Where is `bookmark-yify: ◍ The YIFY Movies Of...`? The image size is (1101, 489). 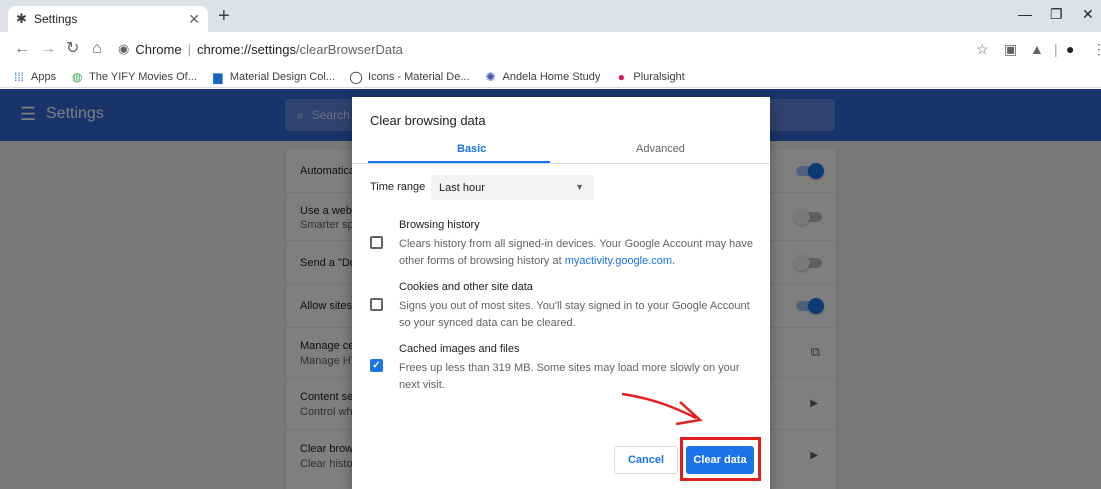
bookmark-yify: ◍ The YIFY Movies Of... is located at coordinates (133, 77).